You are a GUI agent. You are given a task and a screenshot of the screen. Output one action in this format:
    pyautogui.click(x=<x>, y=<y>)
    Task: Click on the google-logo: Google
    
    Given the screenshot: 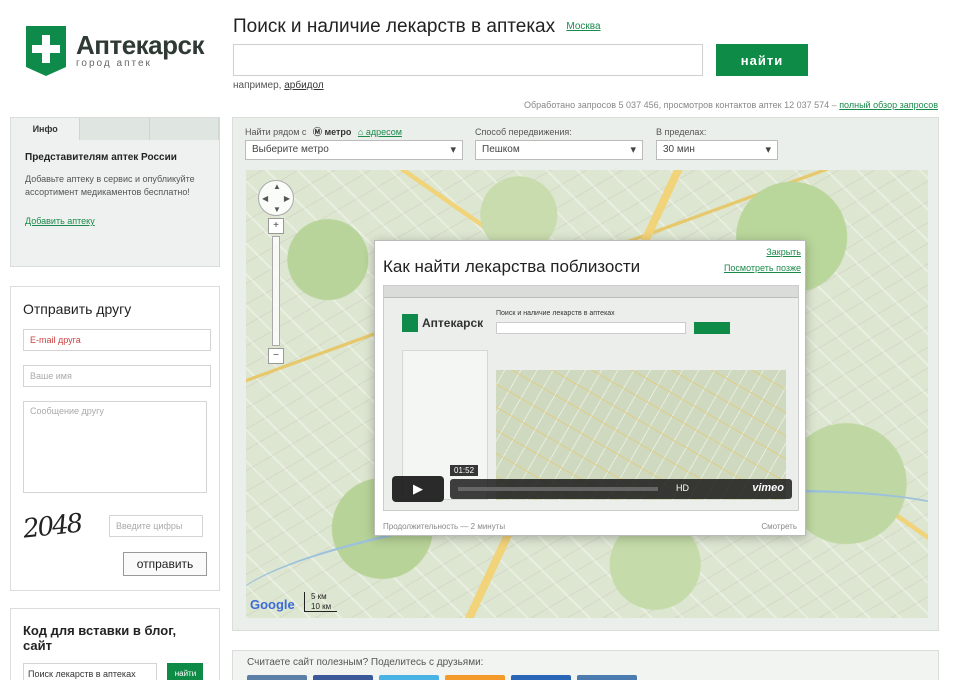 What is the action you would take?
    pyautogui.click(x=272, y=604)
    